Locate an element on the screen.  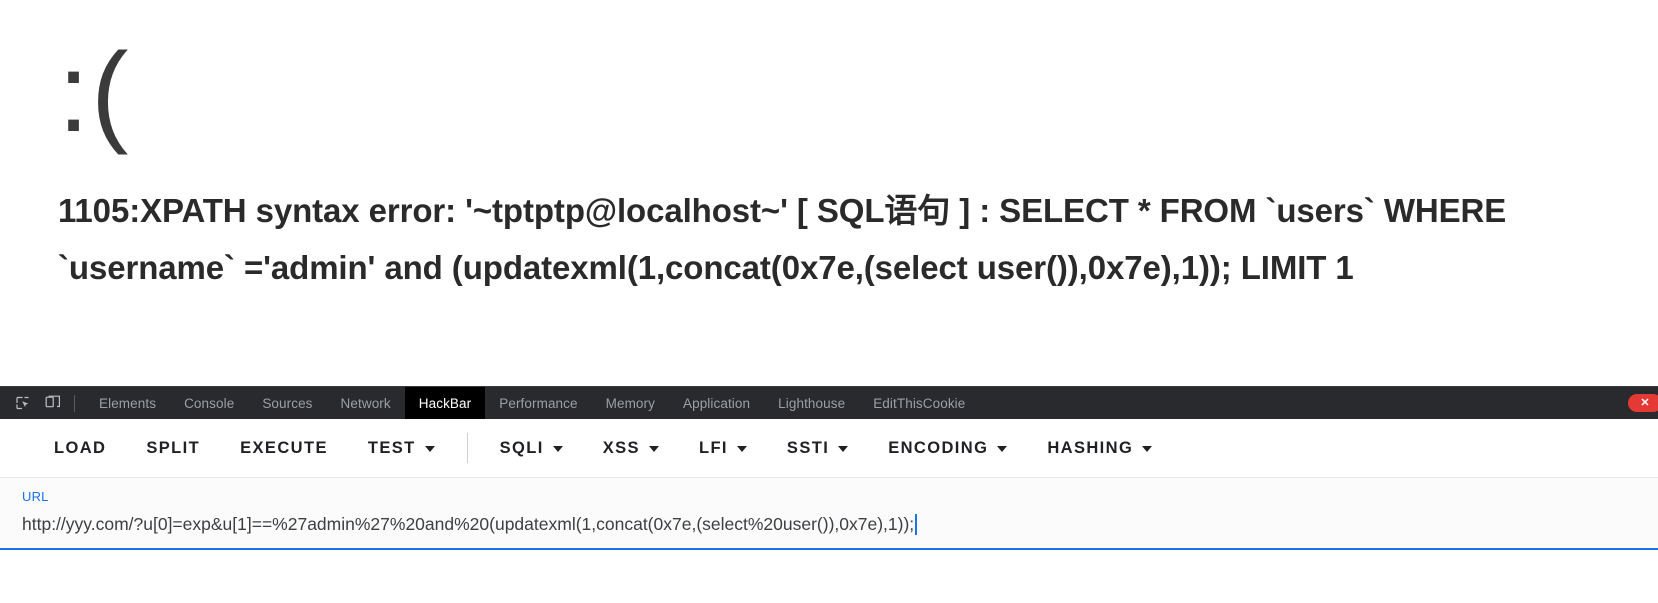
error-badge-label: ✕ is located at coordinates (1645, 402).